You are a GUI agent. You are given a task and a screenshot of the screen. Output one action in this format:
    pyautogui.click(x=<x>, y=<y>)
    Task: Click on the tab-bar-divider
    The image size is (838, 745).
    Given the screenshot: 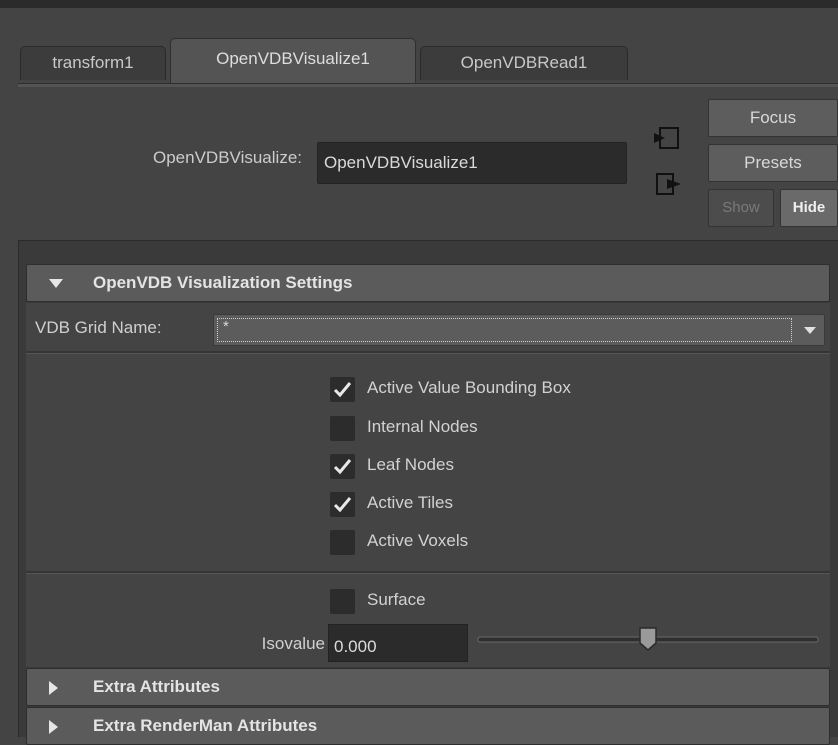 What is the action you would take?
    pyautogui.click(x=428, y=85)
    